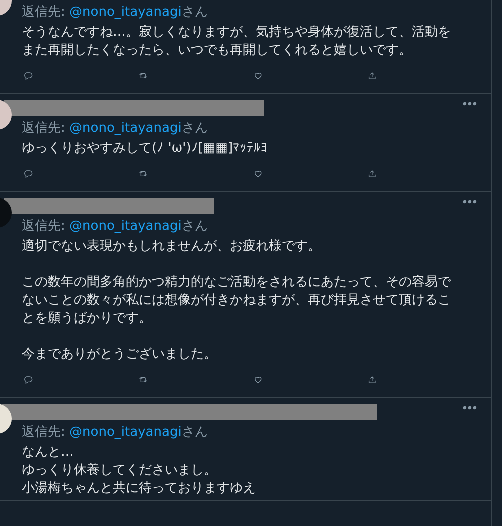  I want to click on tweet-paragraph: そうなんですね…。寂しくなりますが、気持ちや身体が復活して、活動をまた再開したくなったら、いつでも再開してくれると嬉しいです。, so click(237, 42).